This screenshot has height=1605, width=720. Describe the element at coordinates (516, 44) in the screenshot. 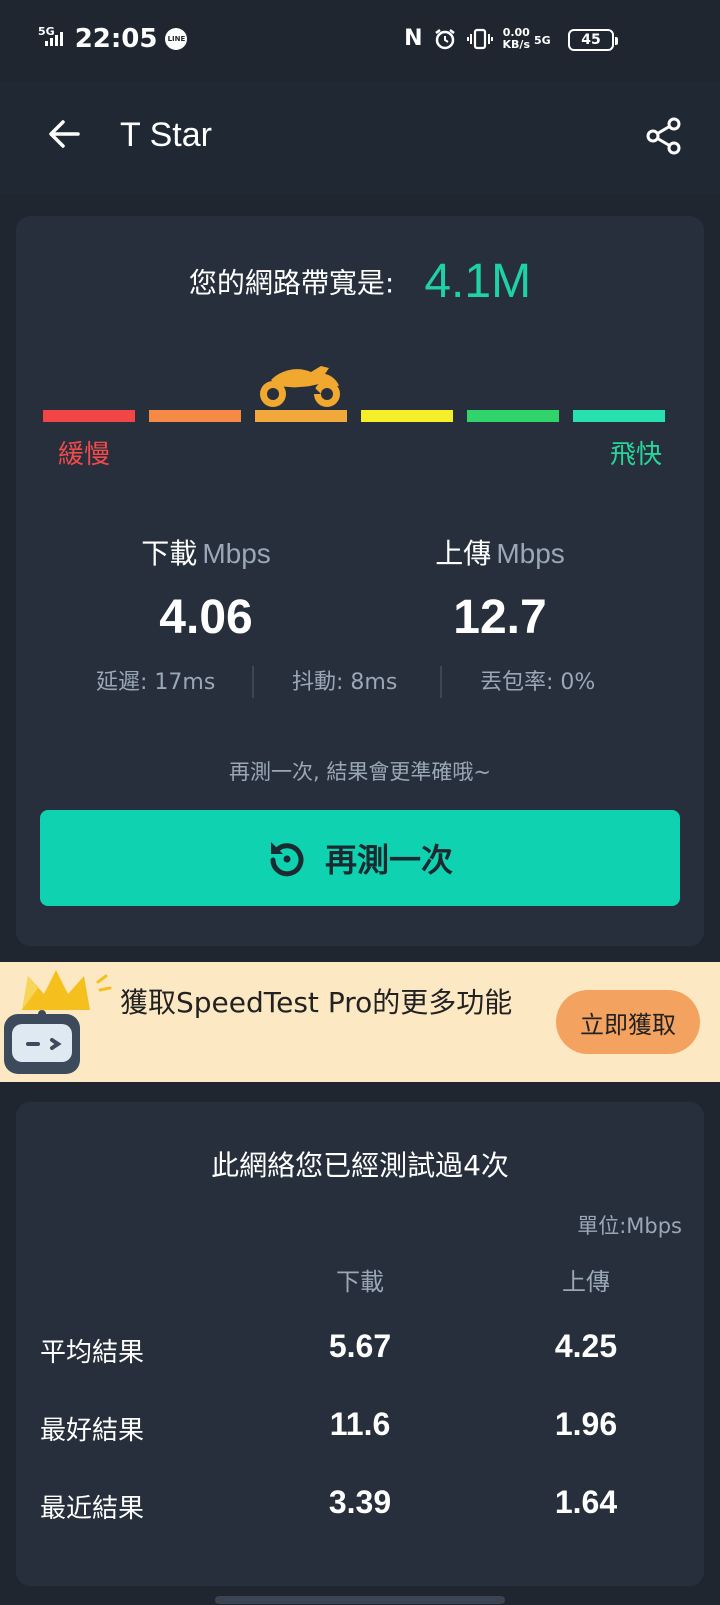

I see `network-speed-unit: KB/s` at that location.